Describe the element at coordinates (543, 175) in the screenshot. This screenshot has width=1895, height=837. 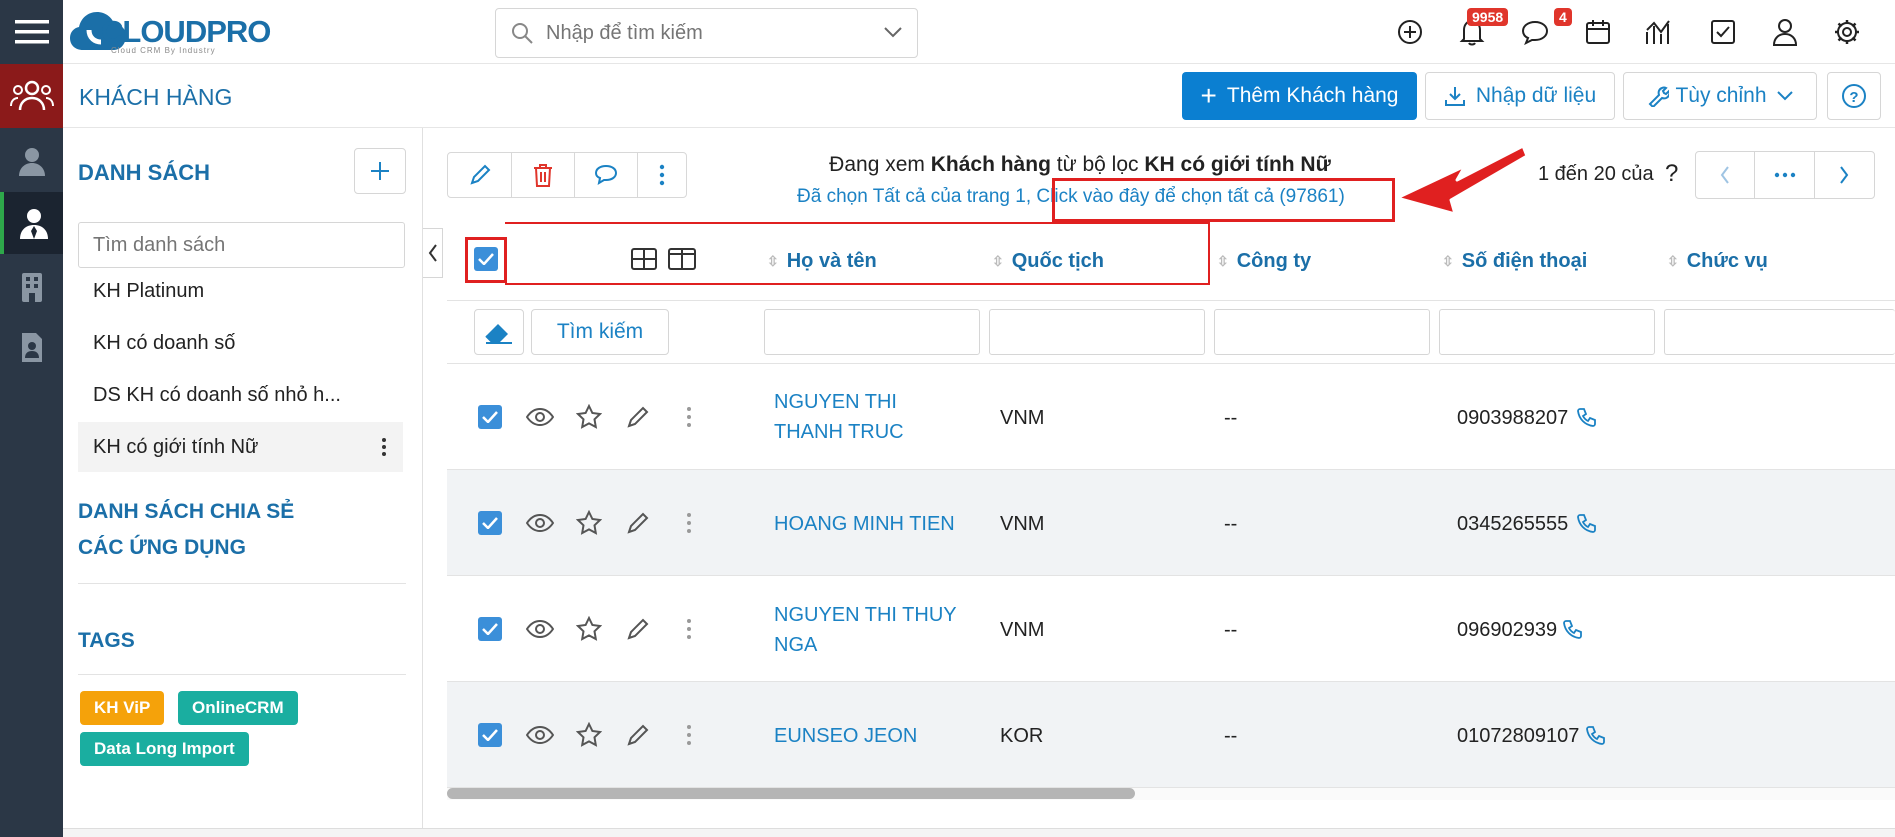
I see `delete-button` at that location.